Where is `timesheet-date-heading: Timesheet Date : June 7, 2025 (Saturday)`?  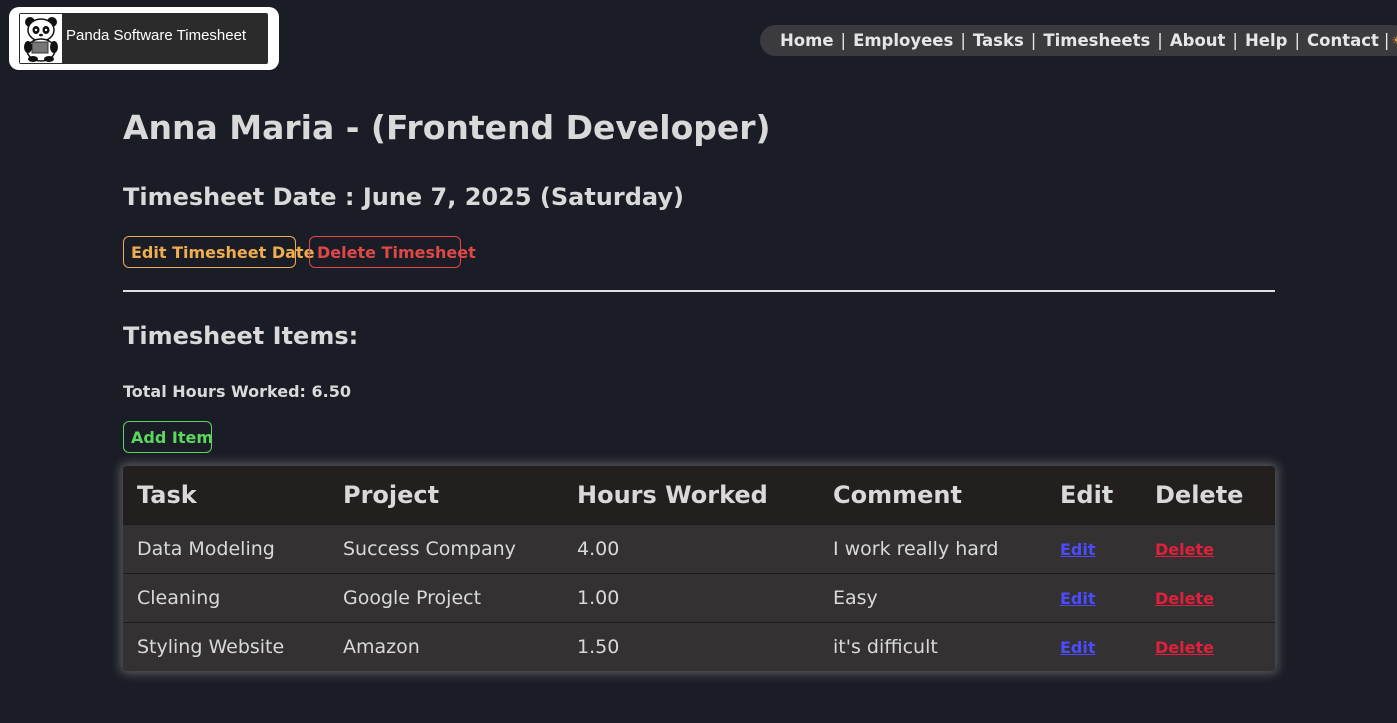 timesheet-date-heading: Timesheet Date : June 7, 2025 (Saturday) is located at coordinates (403, 197).